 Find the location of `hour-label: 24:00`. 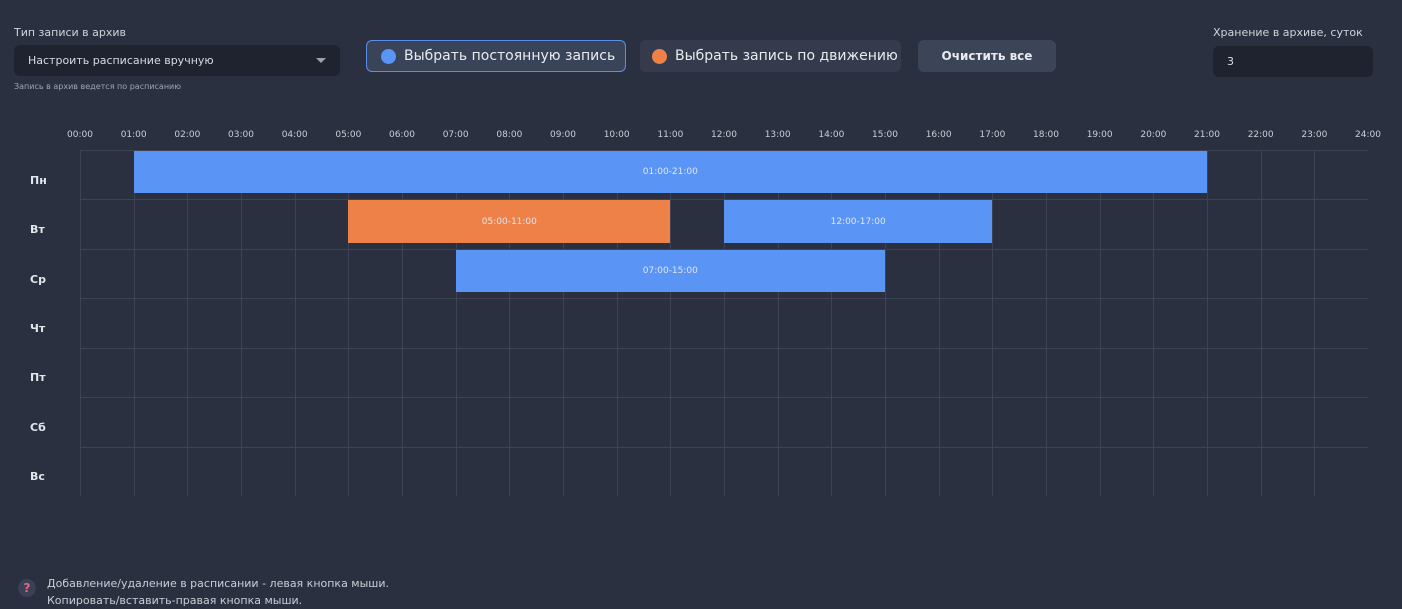

hour-label: 24:00 is located at coordinates (1368, 135).